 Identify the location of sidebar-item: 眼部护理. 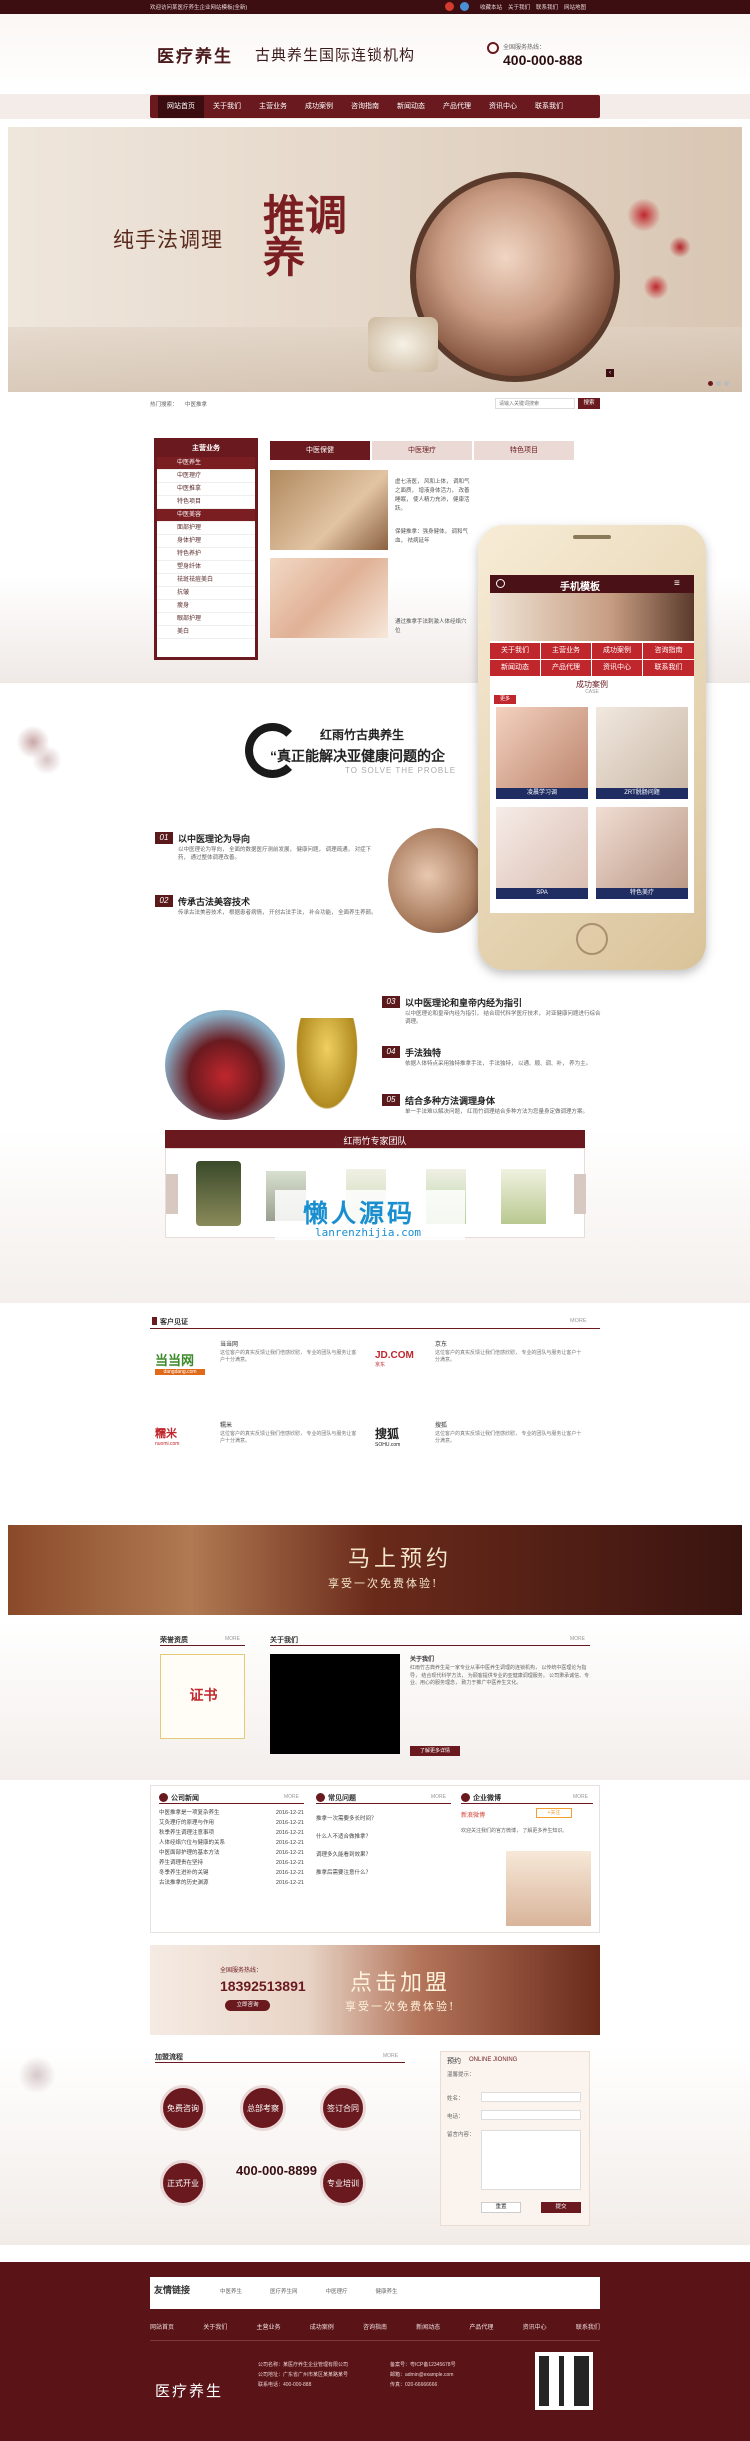
(206, 619).